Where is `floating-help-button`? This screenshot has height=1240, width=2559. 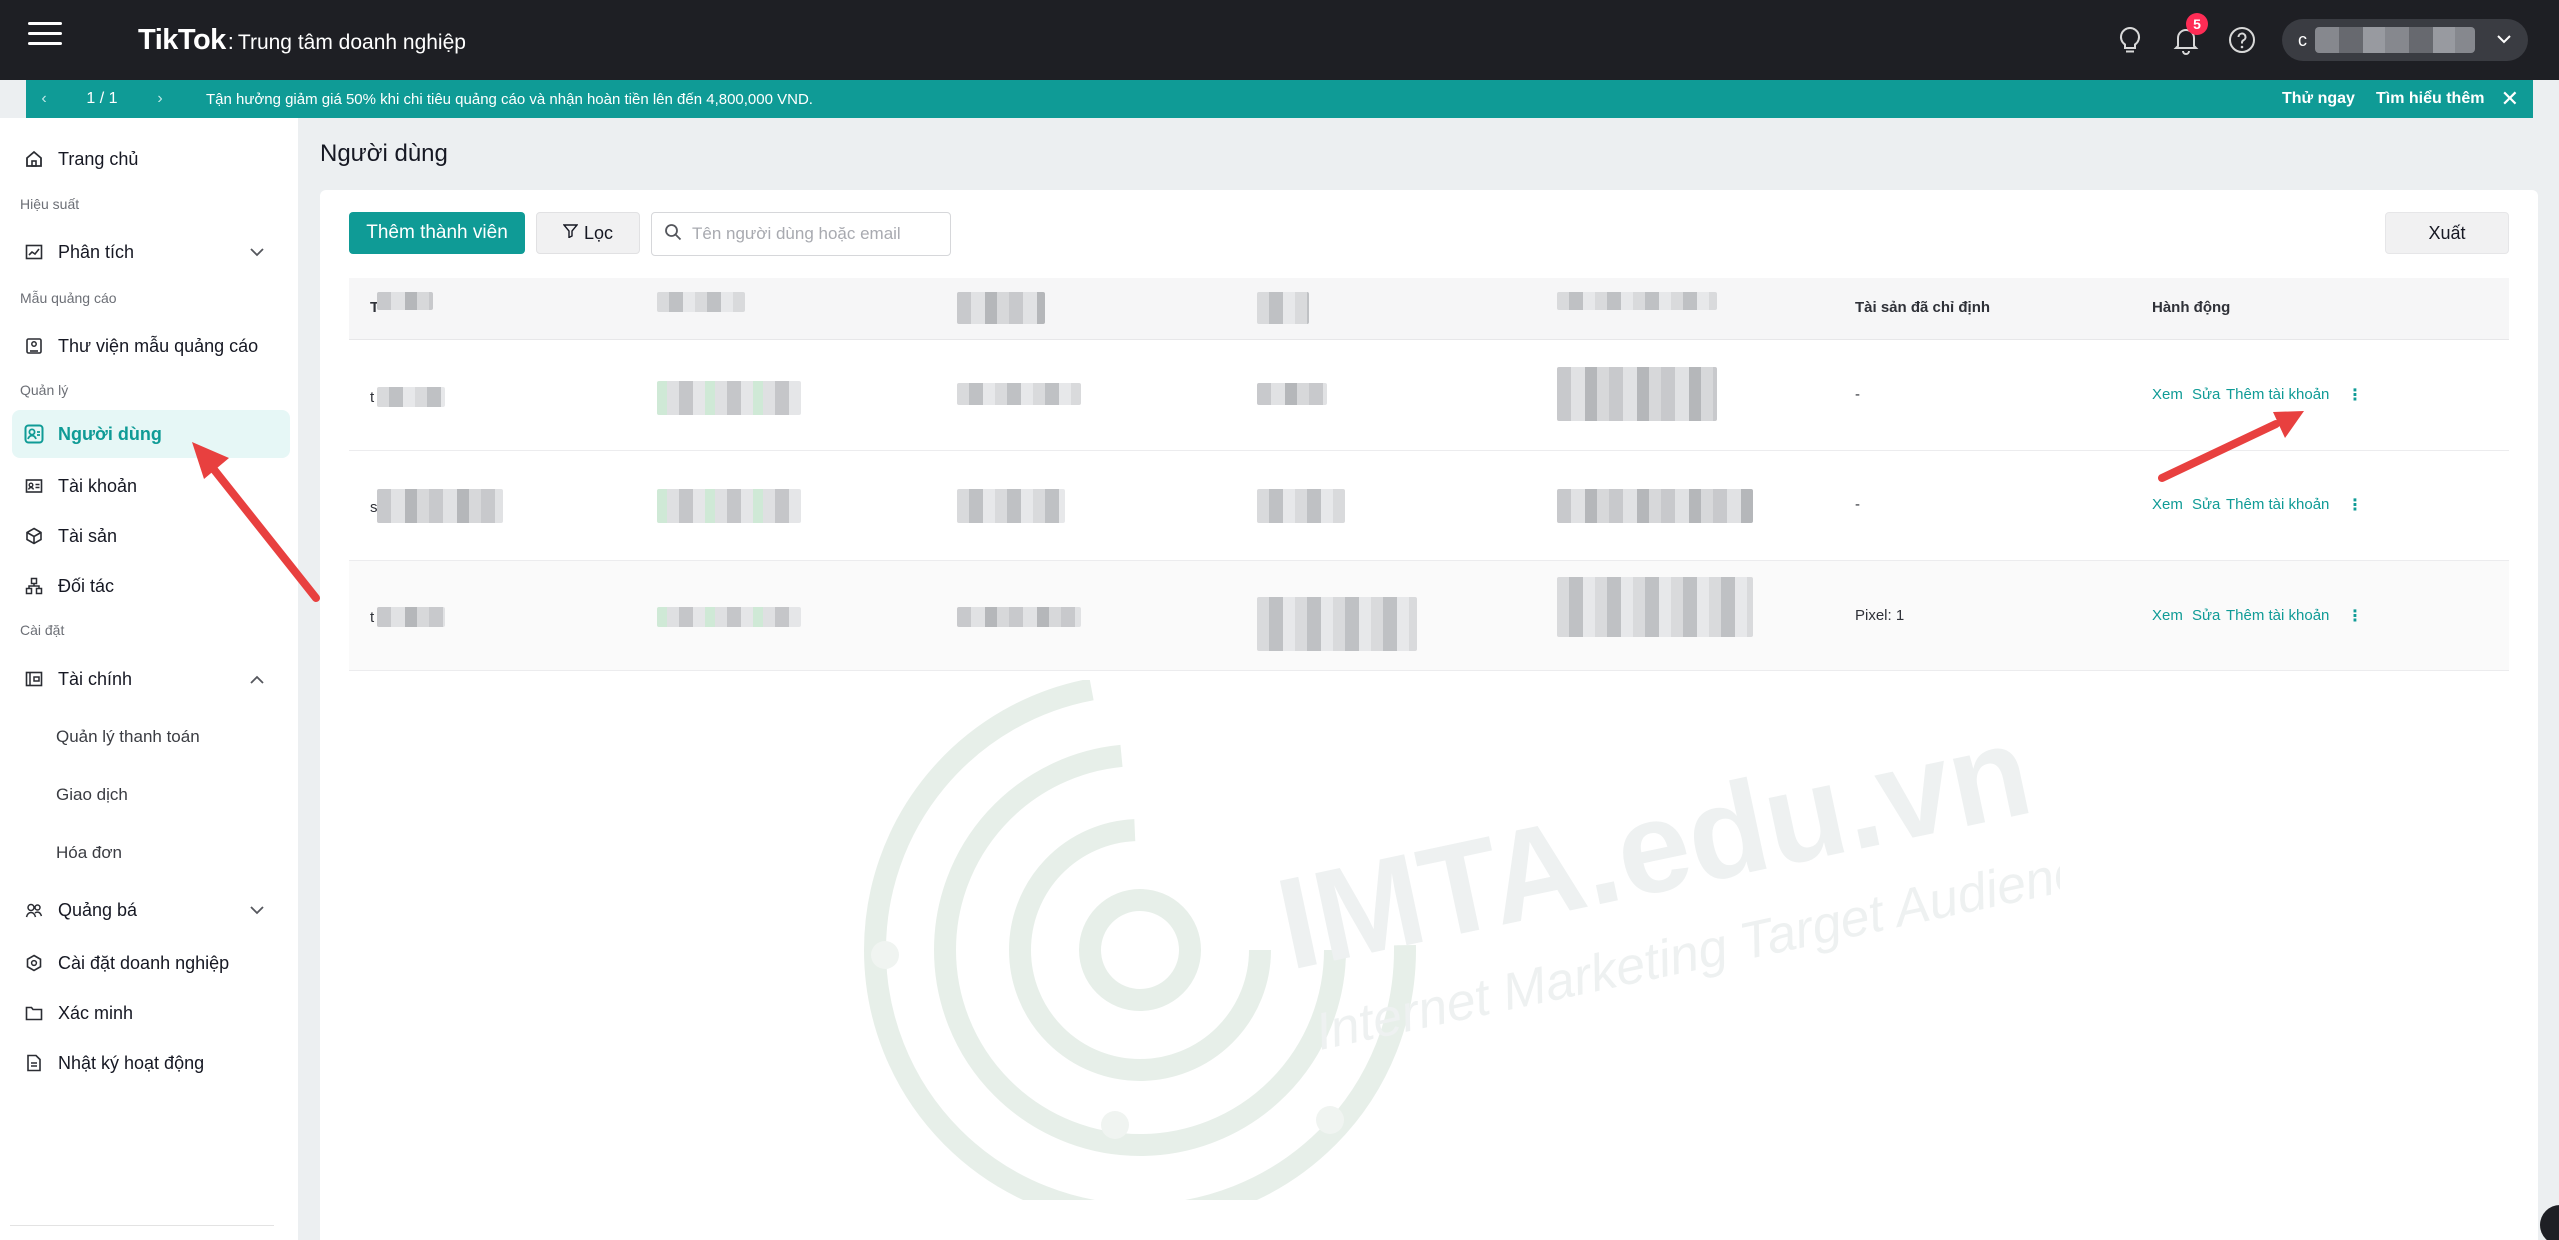
floating-help-button is located at coordinates (2549, 1222).